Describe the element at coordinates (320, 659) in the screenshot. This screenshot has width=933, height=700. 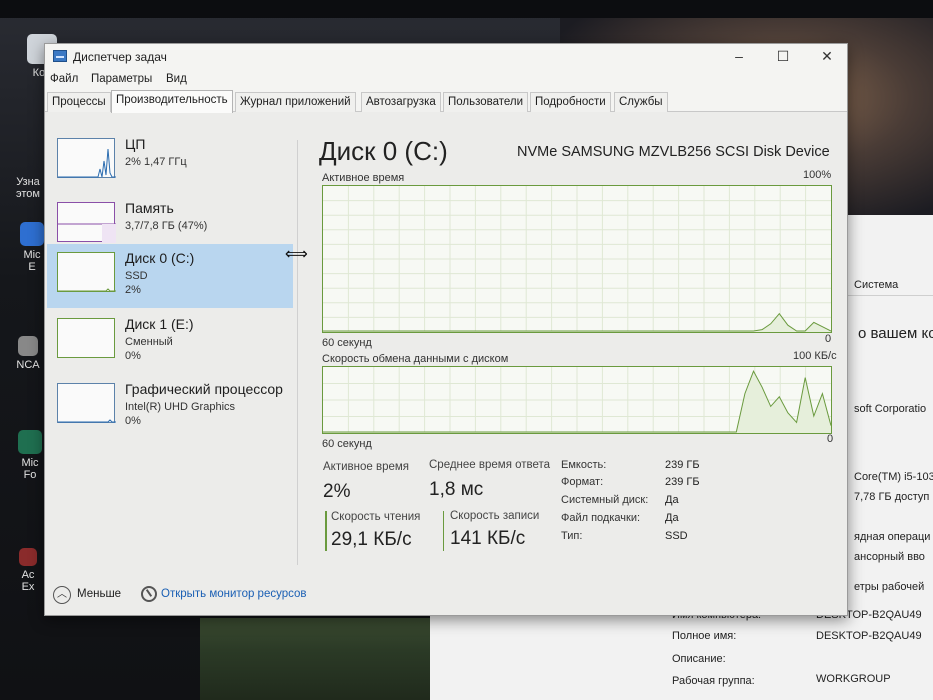
I see `wallpaper-landscape` at that location.